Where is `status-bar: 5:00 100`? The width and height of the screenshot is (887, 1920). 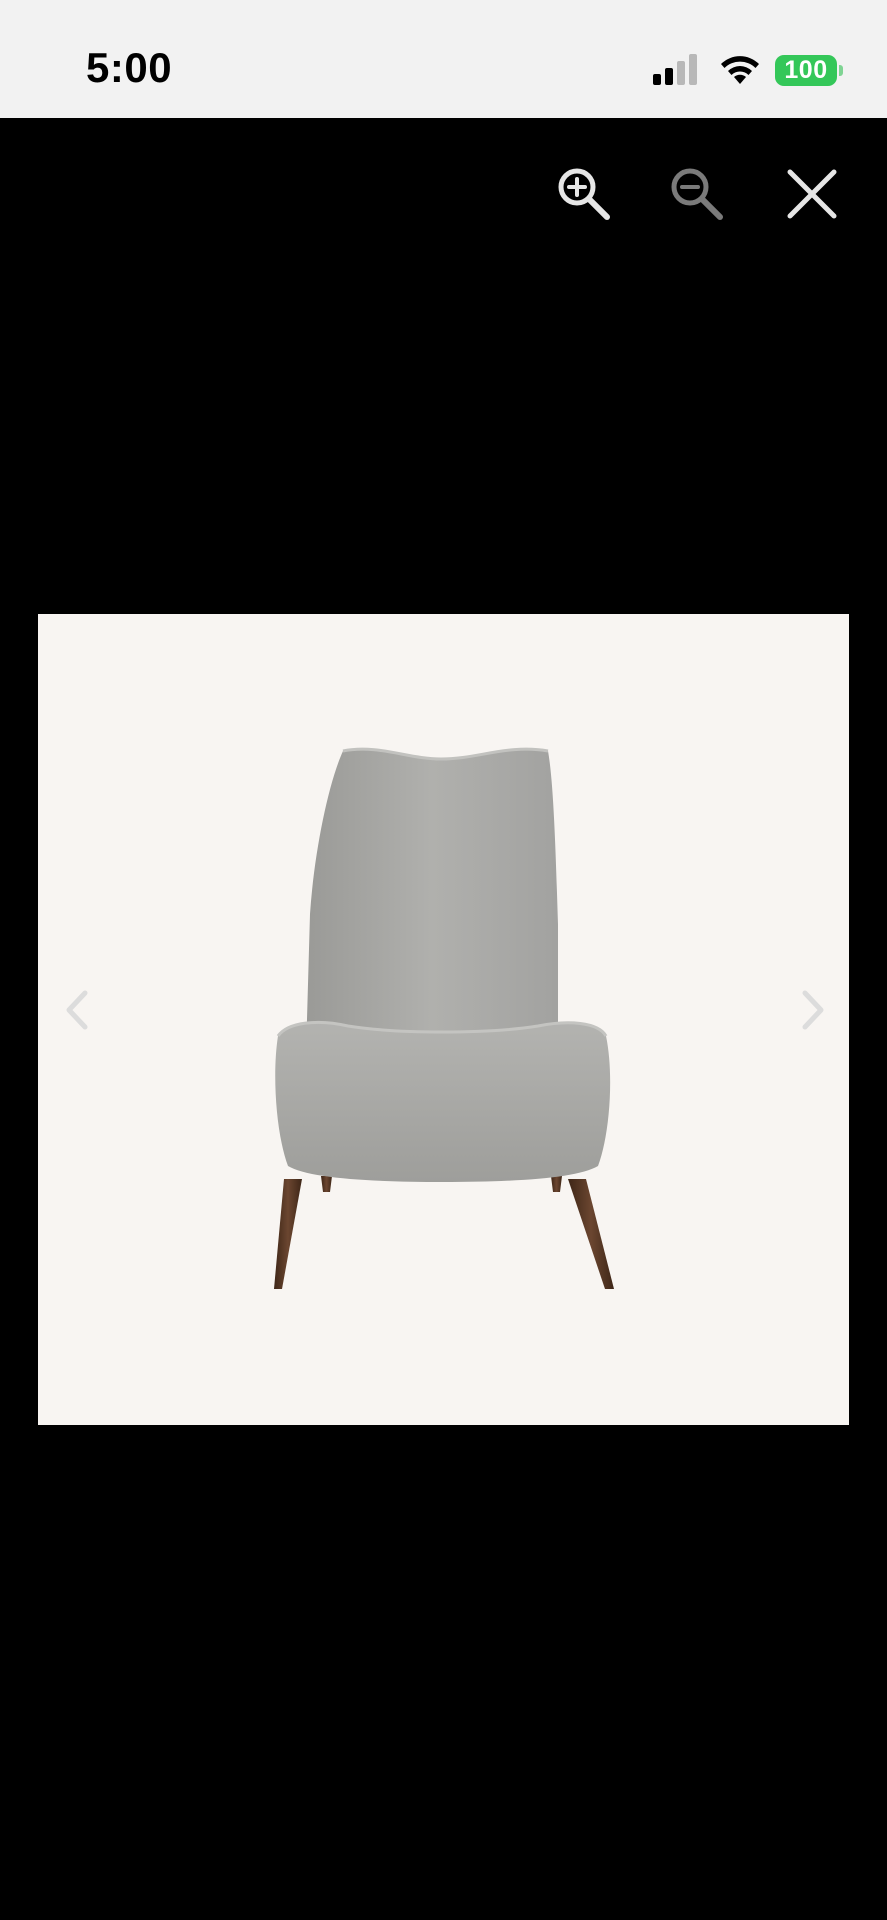 status-bar: 5:00 100 is located at coordinates (443, 59).